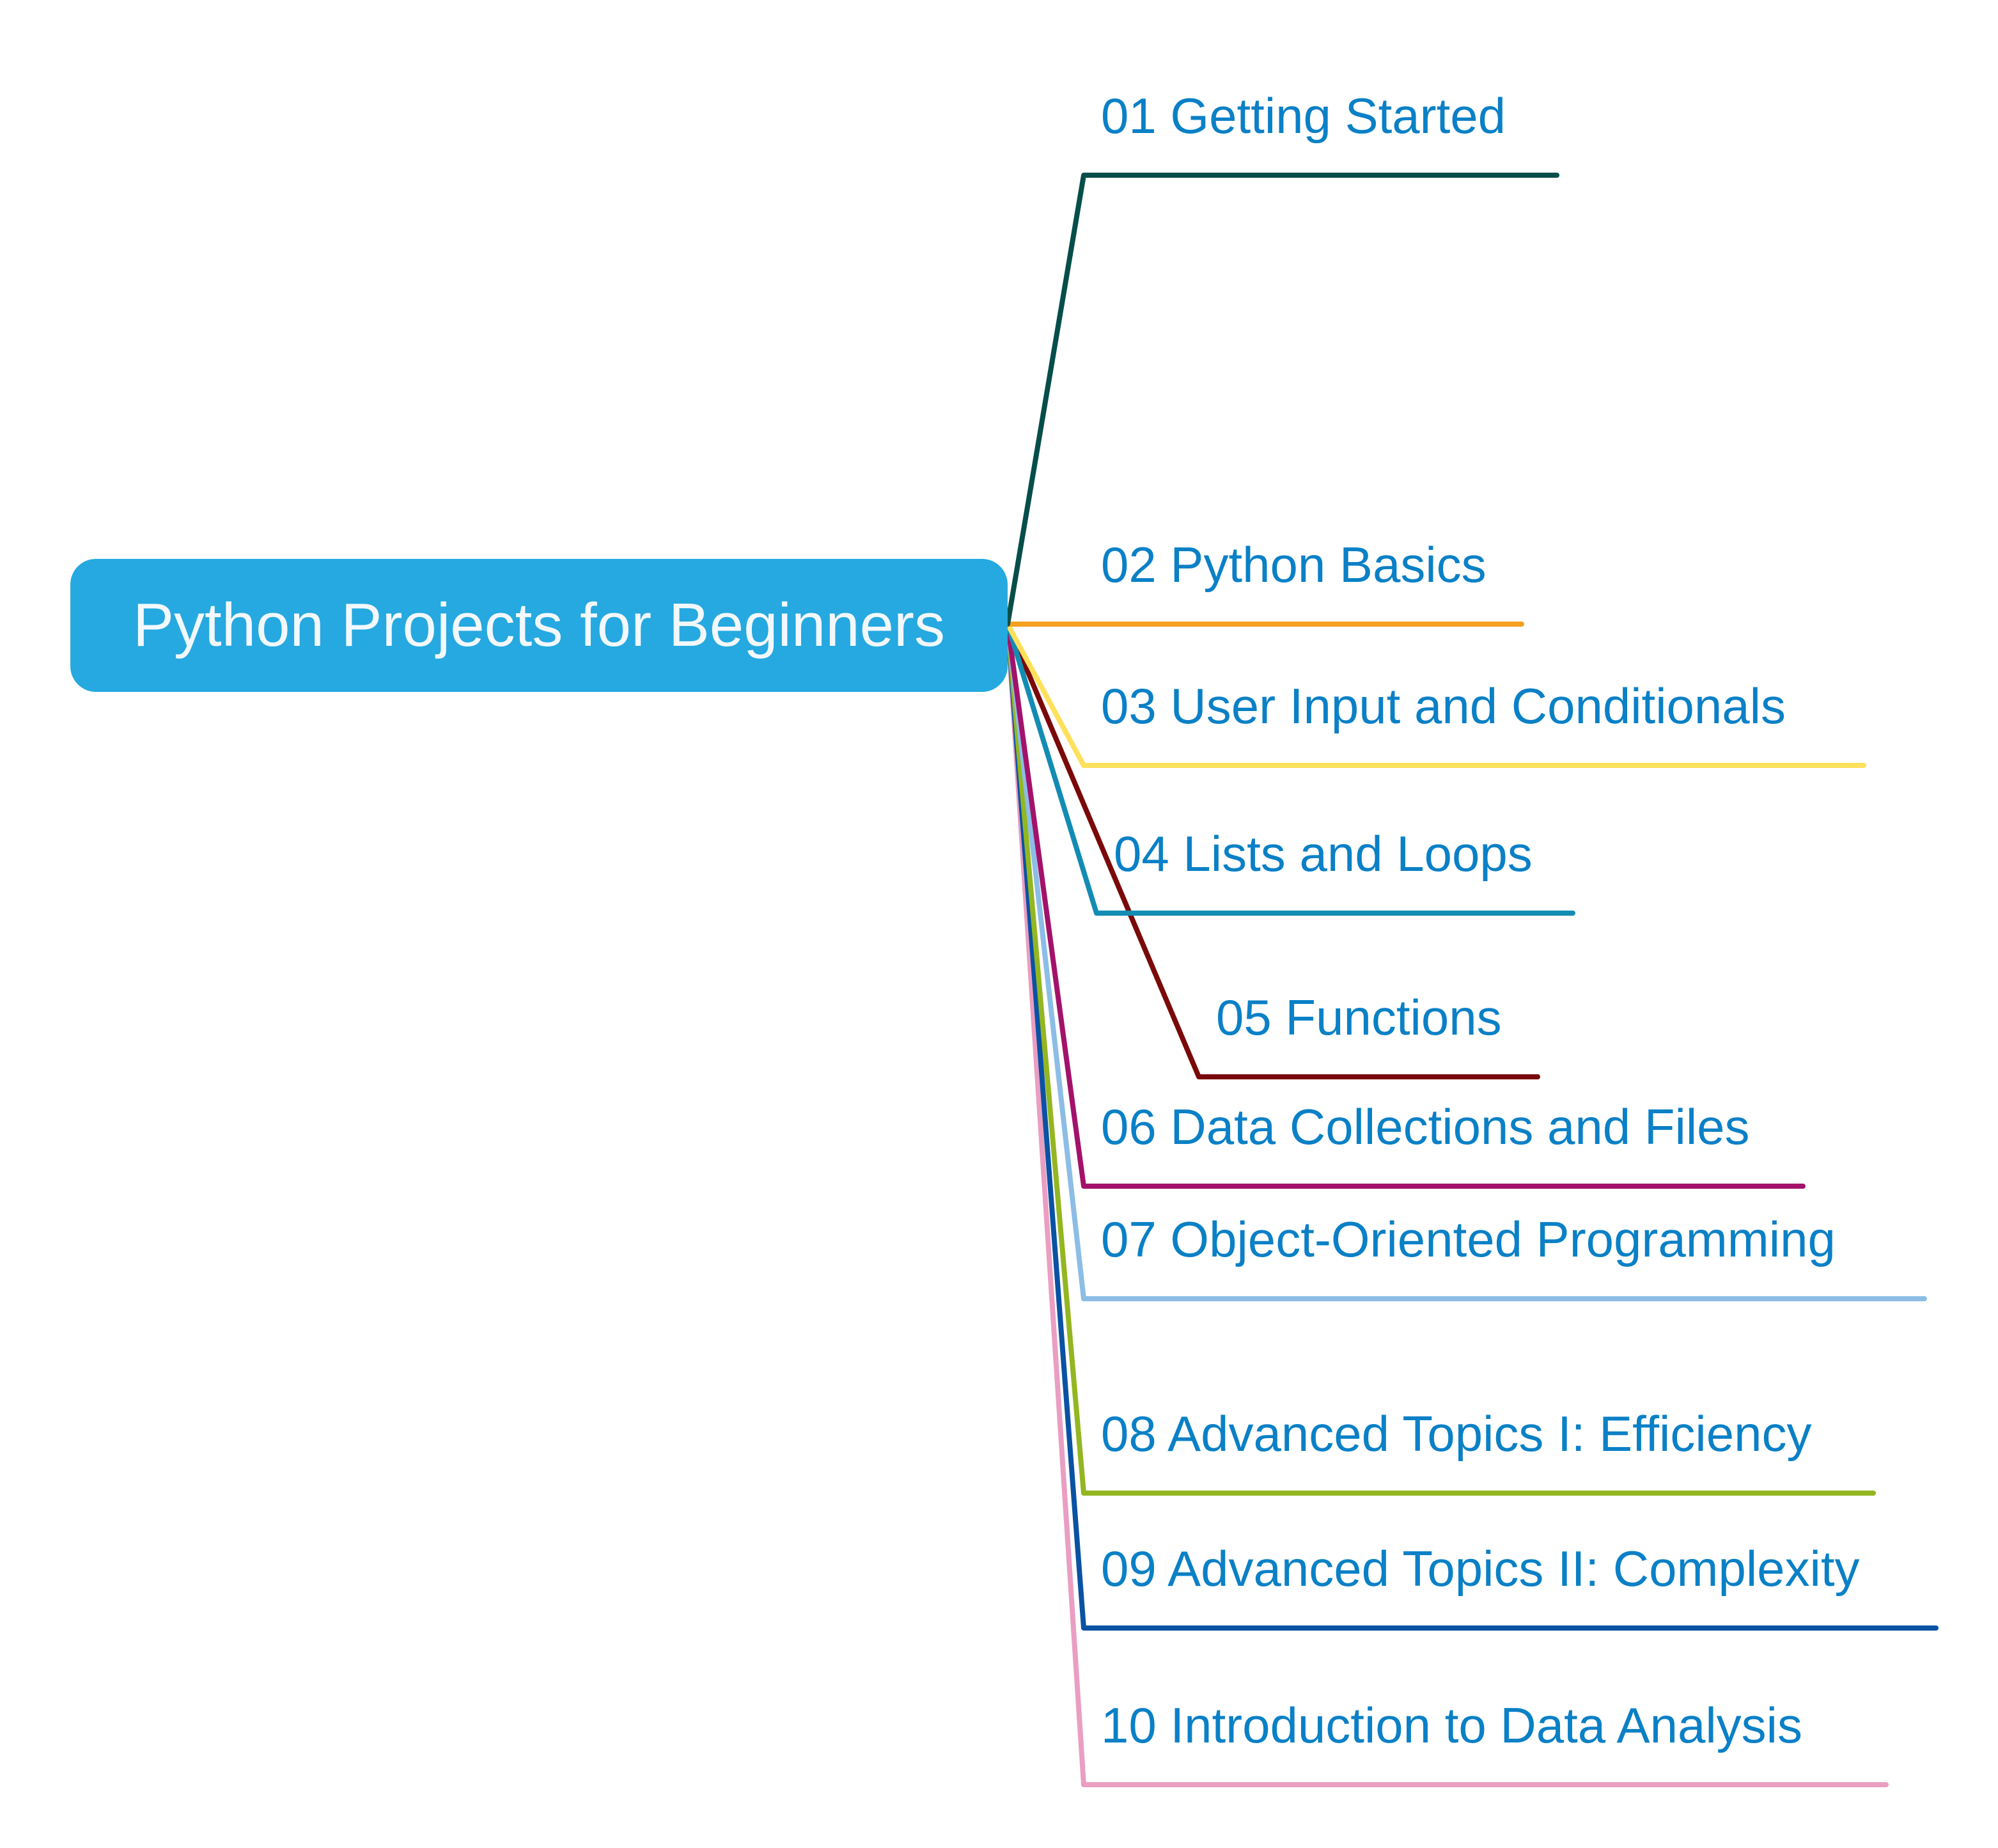 This screenshot has width=1998, height=1848. I want to click on branch-label: 01 Getting Started, so click(1304, 116).